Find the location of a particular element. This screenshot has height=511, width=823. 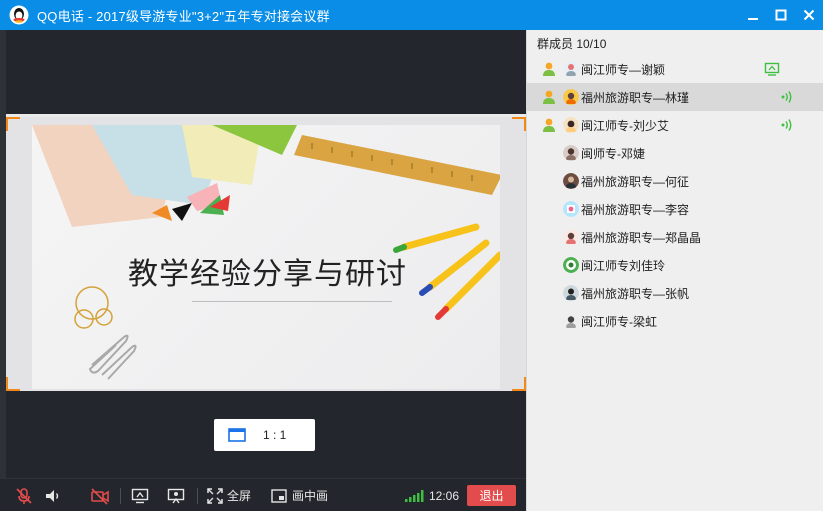

fit-window-icon is located at coordinates (237, 435).